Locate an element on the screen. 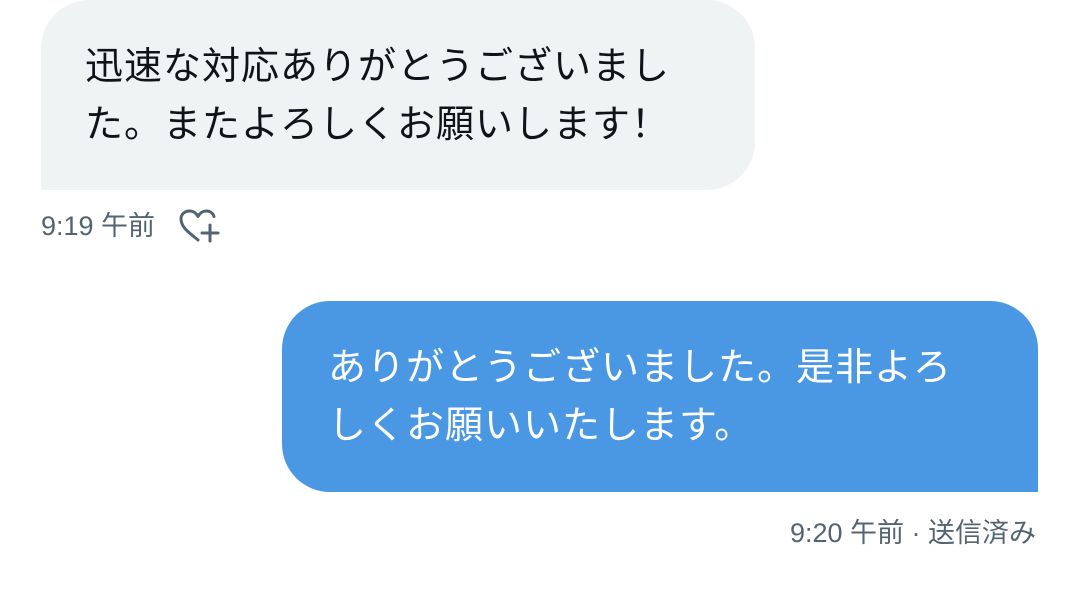 This screenshot has height=591, width=1080. sent-message-status: 9:20 午前 · 送信済み is located at coordinates (912, 533).